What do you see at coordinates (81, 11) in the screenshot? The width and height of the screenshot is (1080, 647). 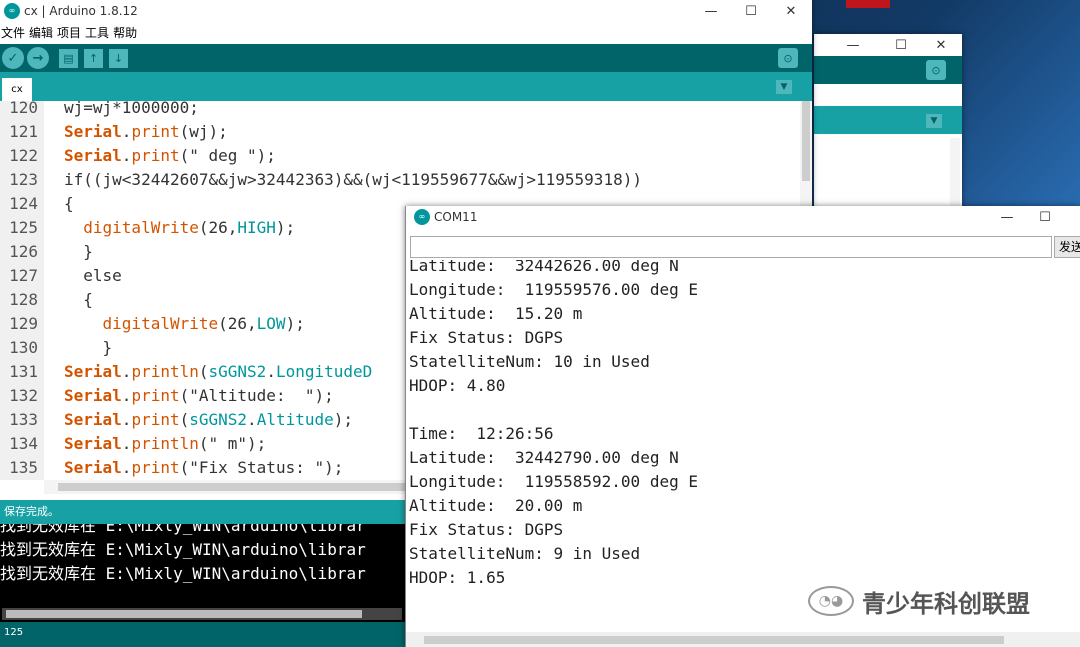 I see `window-title: cx | Arduino 1.8.12` at bounding box center [81, 11].